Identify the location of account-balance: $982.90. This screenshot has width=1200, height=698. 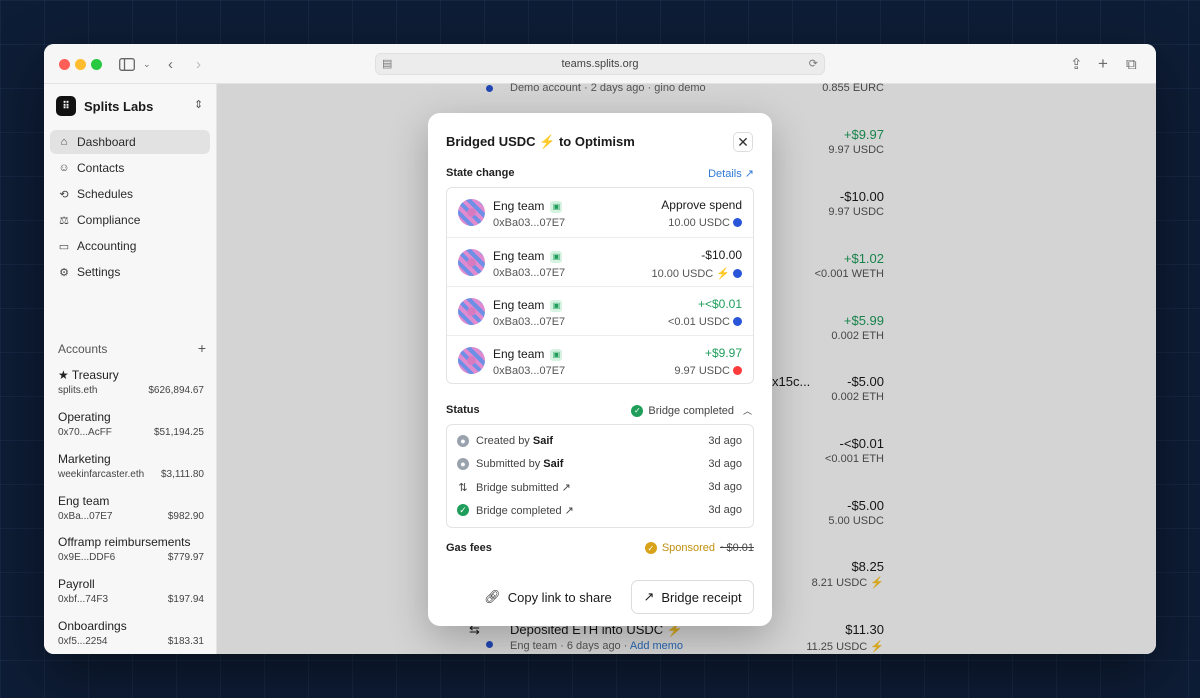
(185, 516).